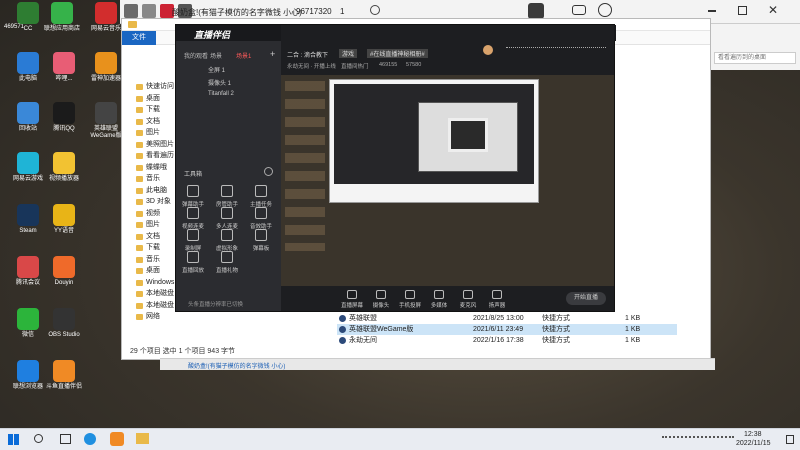  I want to click on desktop-icon: OBS Studio, so click(64, 323).